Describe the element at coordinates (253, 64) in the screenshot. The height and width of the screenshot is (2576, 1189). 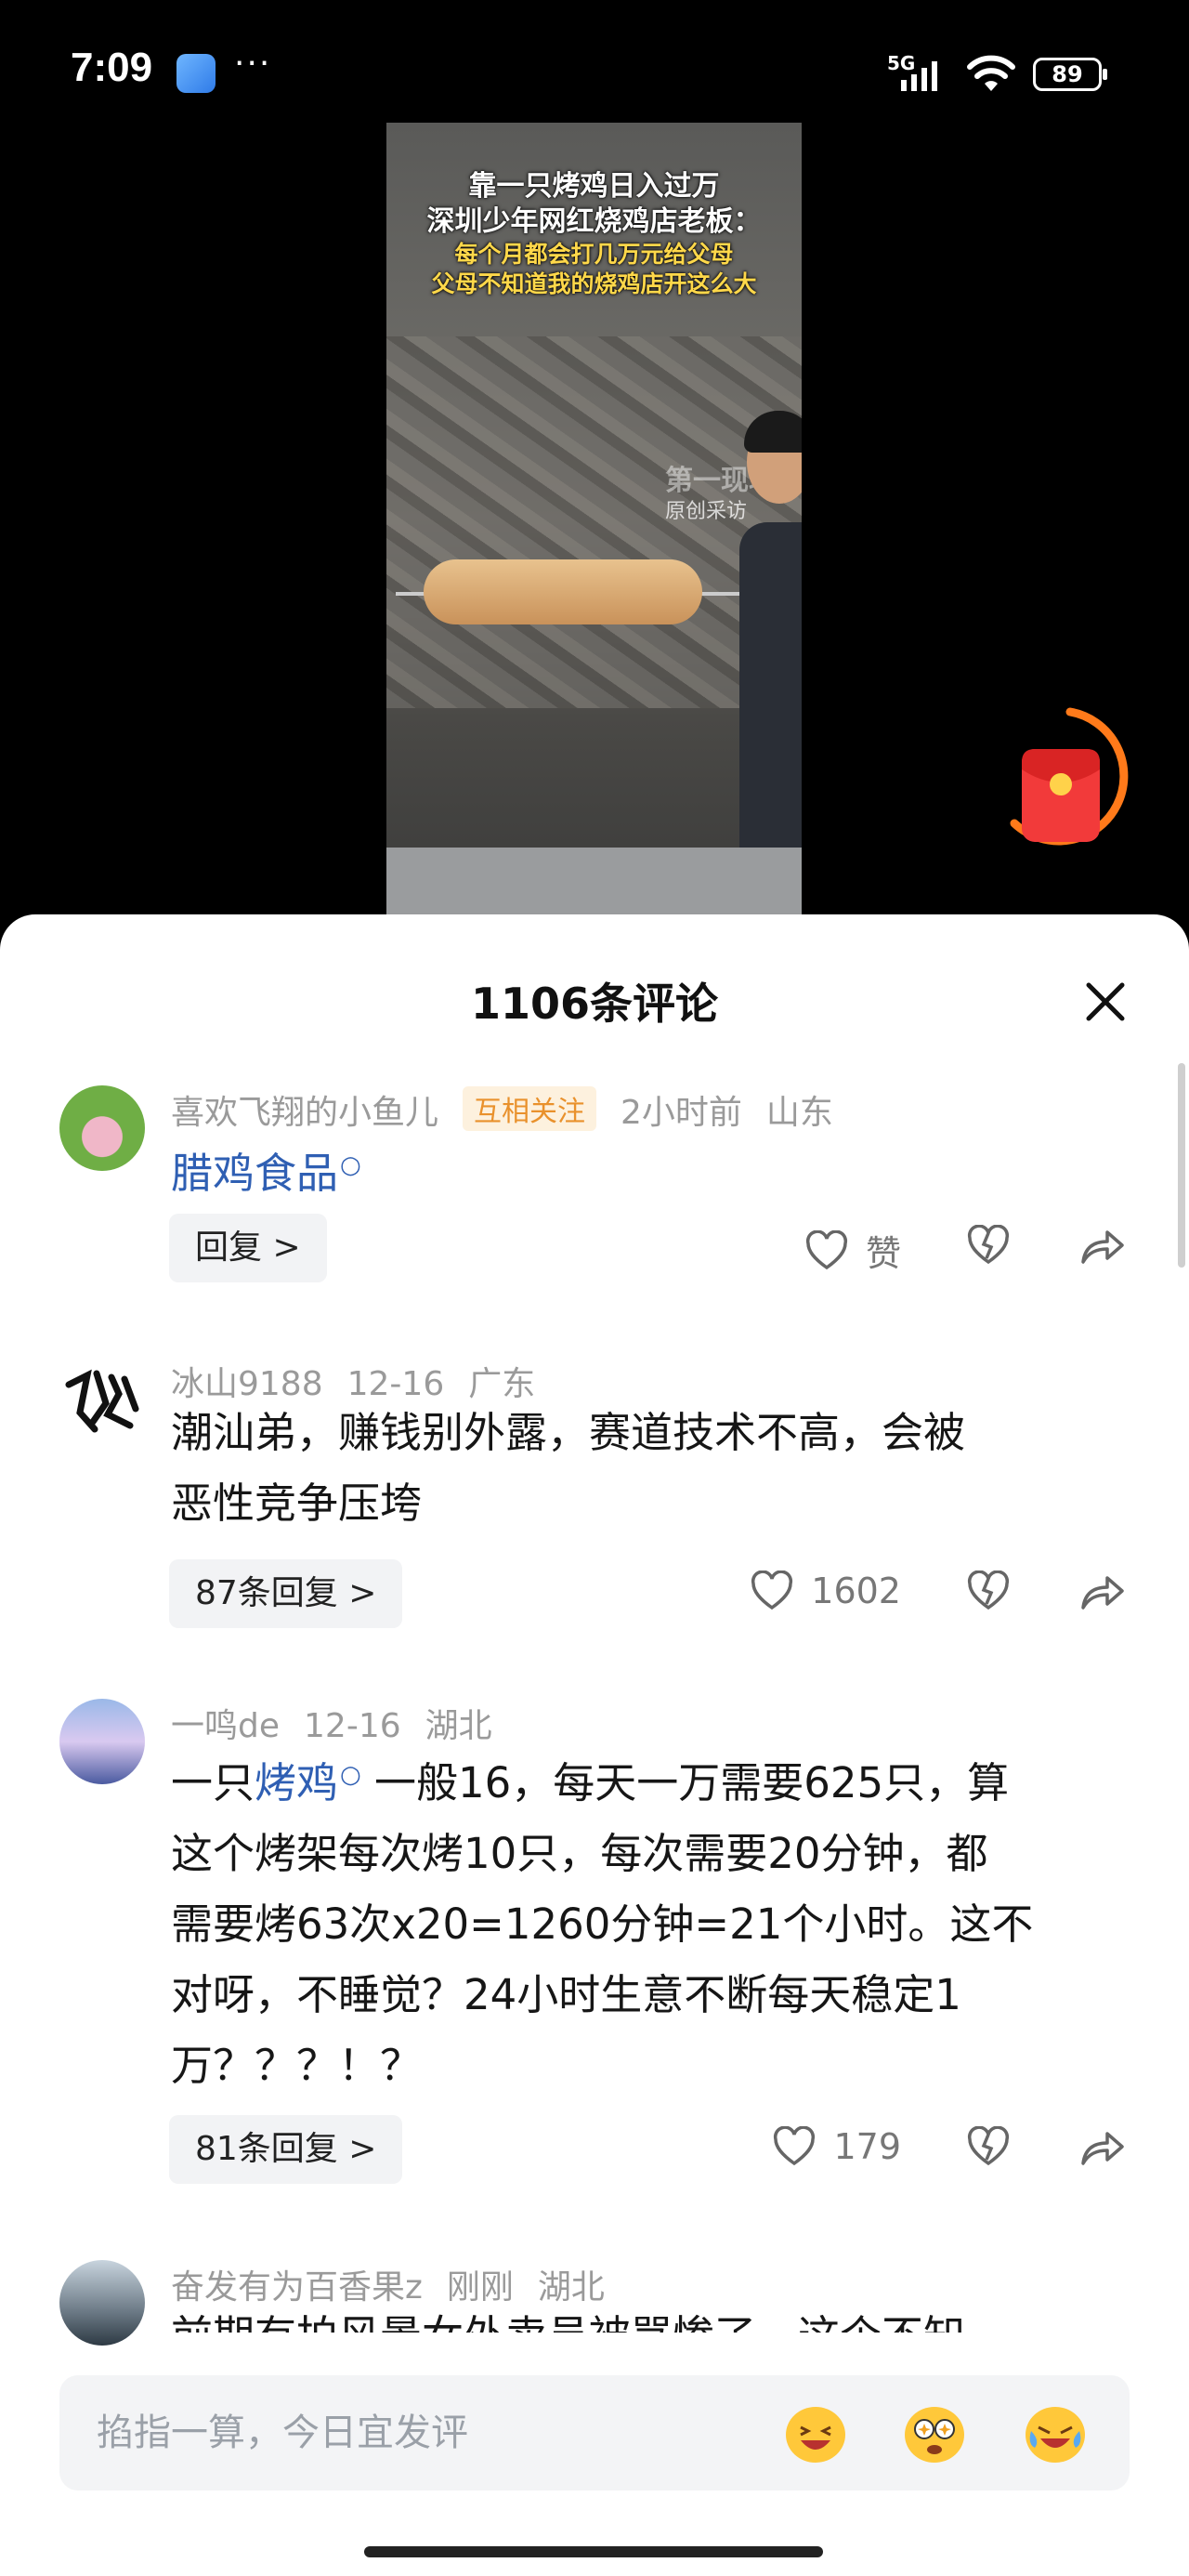
I see `more-notifications-icon: ···` at that location.